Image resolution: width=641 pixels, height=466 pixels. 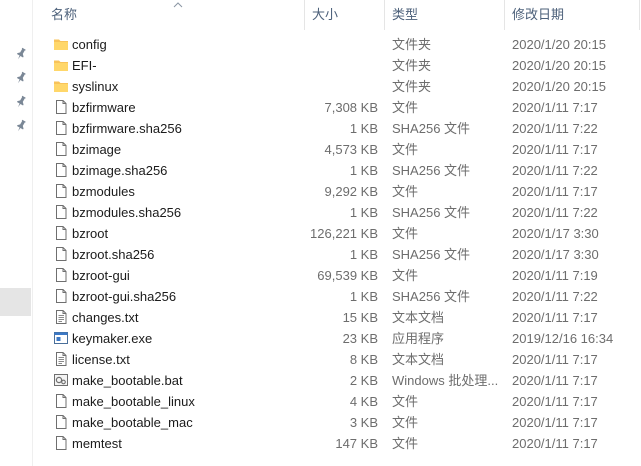 What do you see at coordinates (405, 15) in the screenshot?
I see `column-header-type: 类型` at bounding box center [405, 15].